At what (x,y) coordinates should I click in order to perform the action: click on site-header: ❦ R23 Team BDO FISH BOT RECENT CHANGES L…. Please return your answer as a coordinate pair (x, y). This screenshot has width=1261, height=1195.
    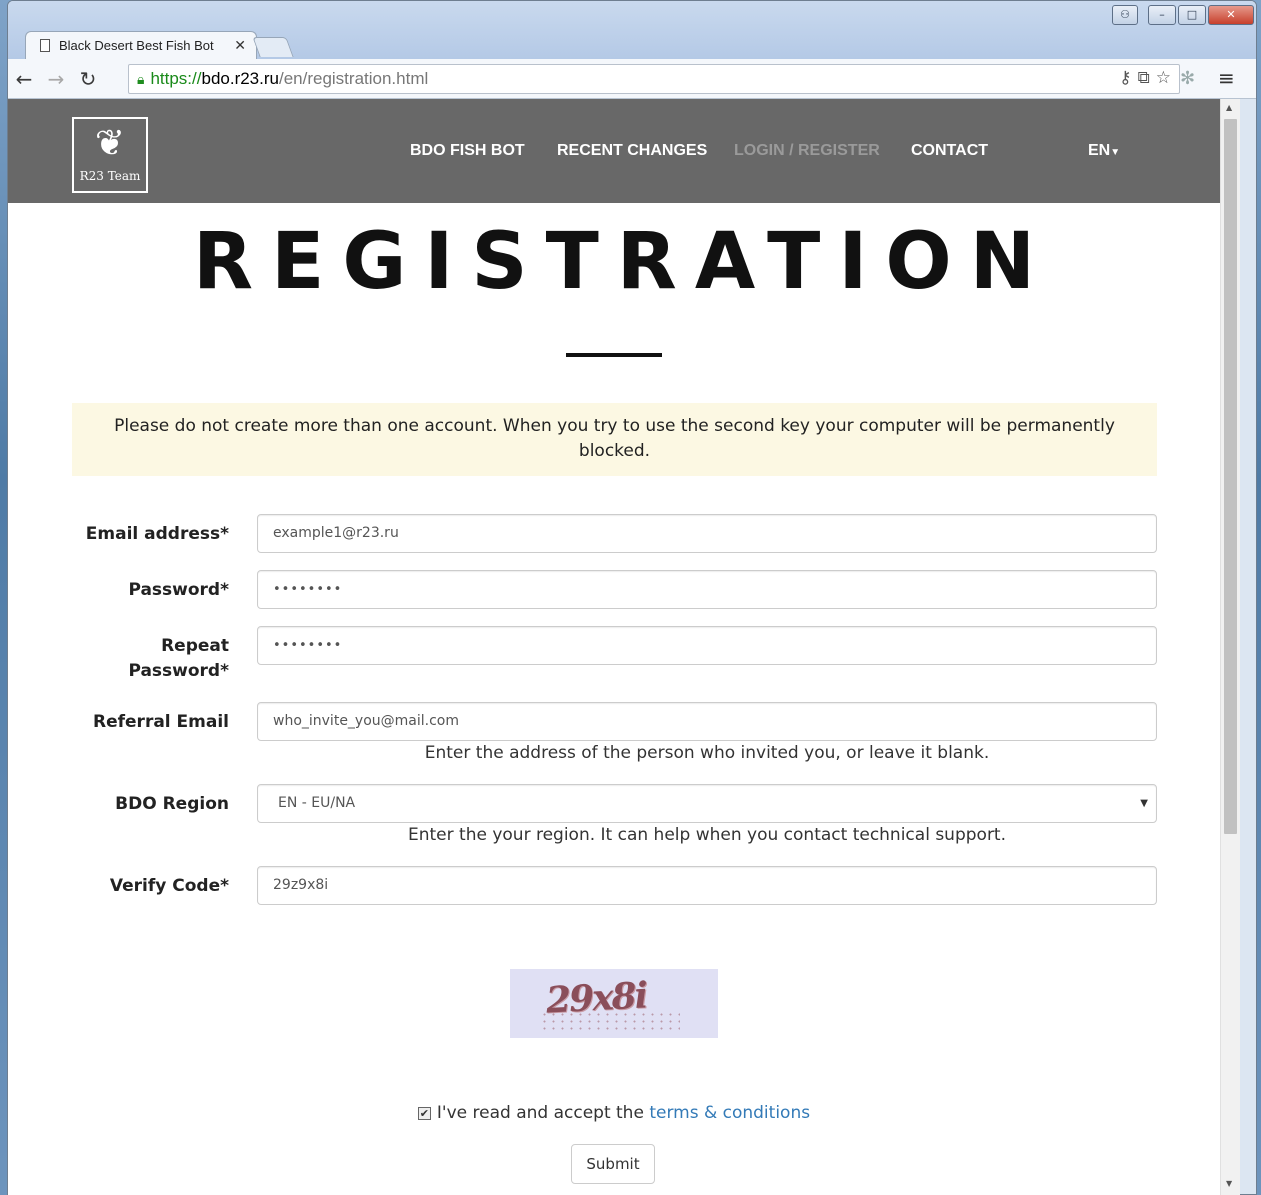
    Looking at the image, I should click on (614, 151).